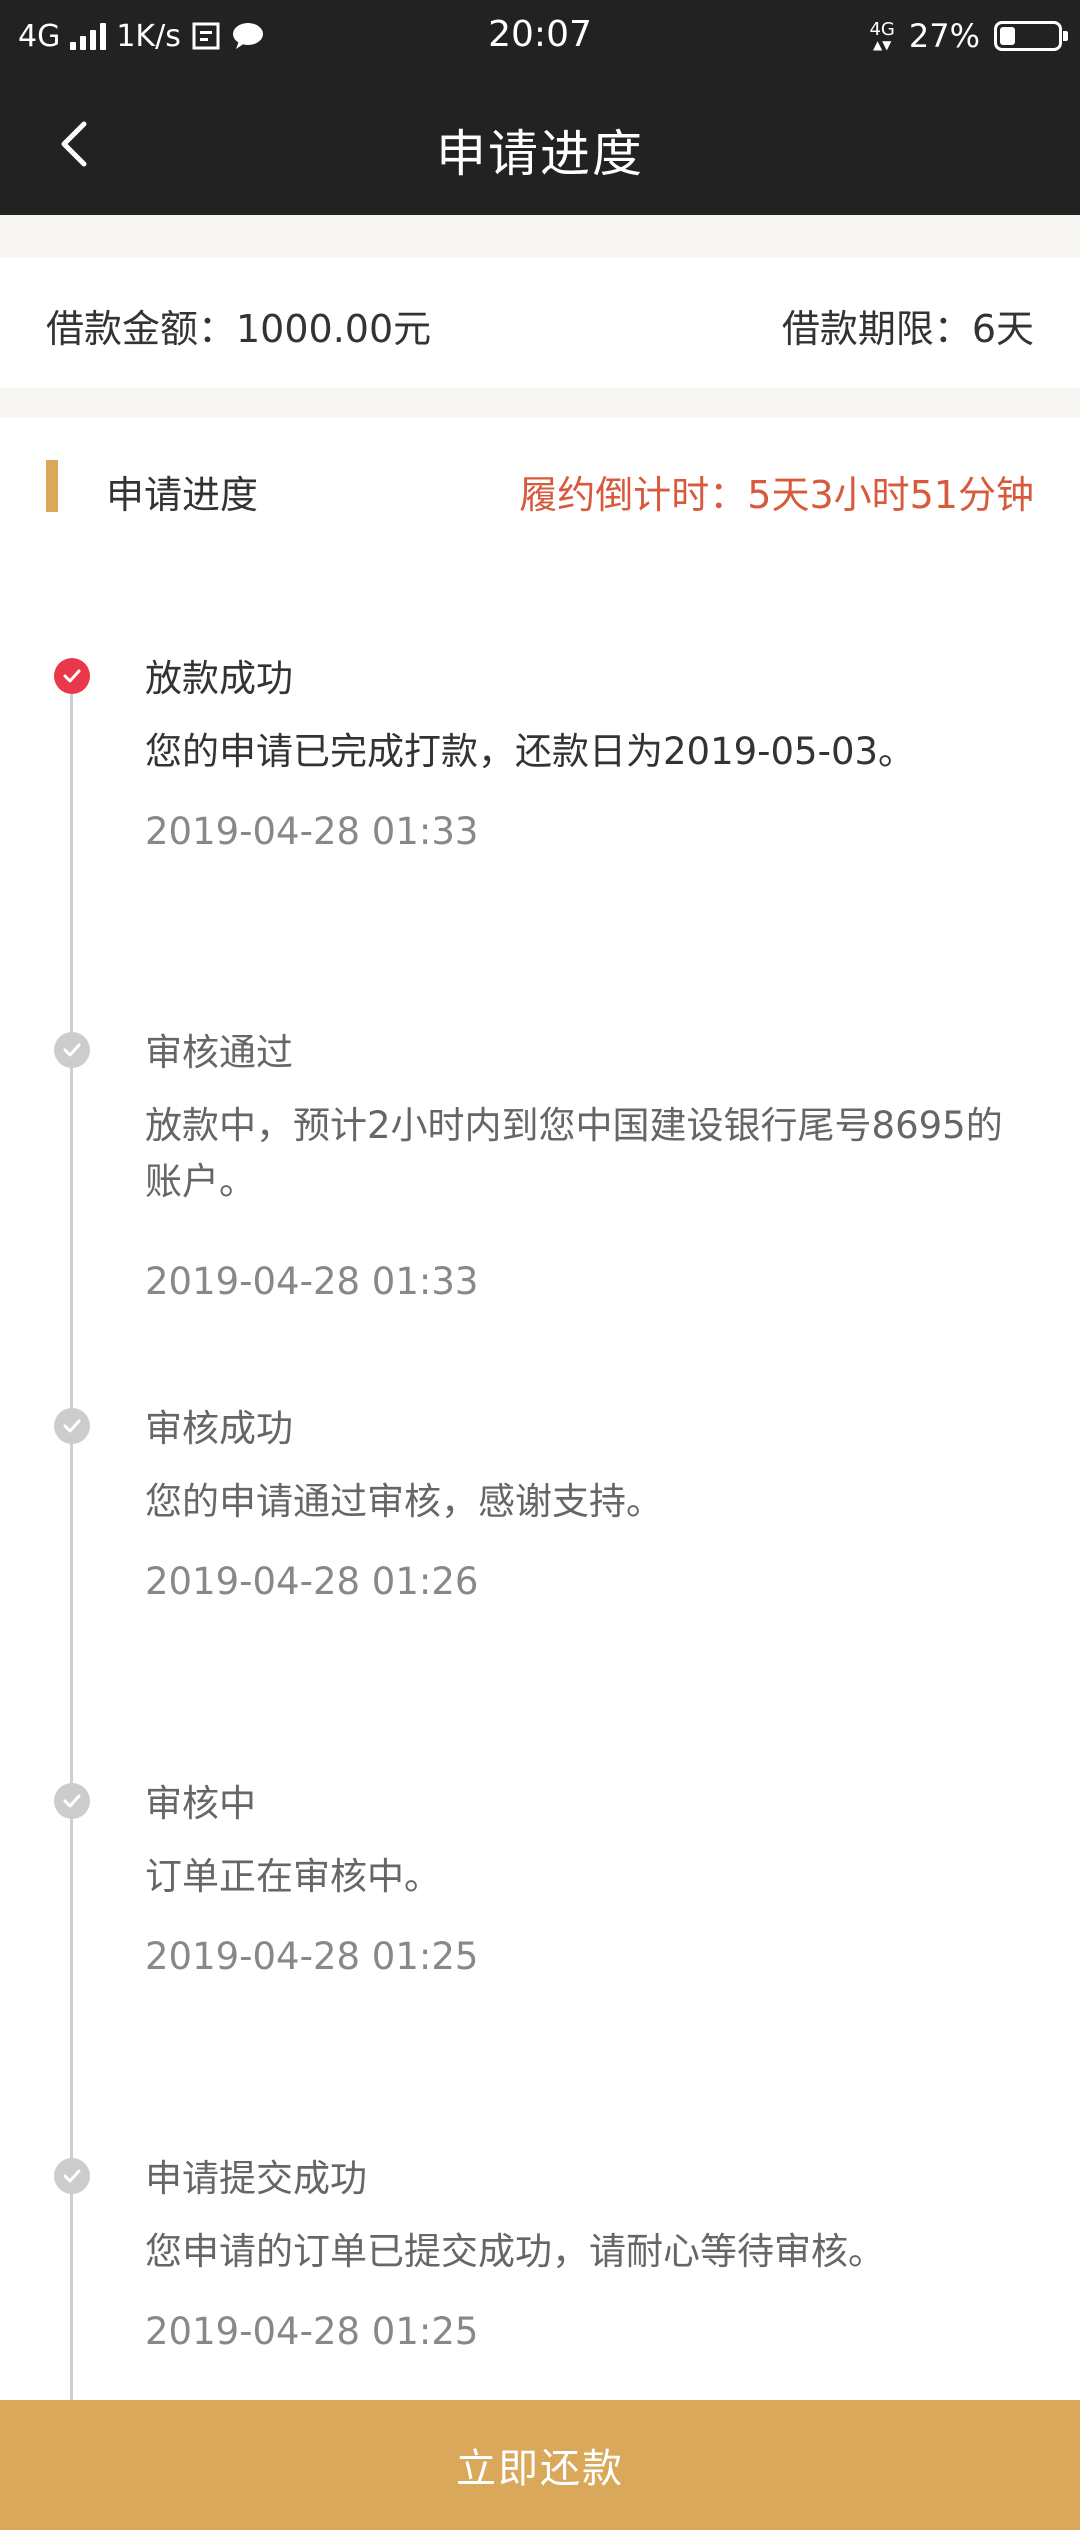 The image size is (1080, 2530). Describe the element at coordinates (540, 2465) in the screenshot. I see `repay-now-button: 立即还款` at that location.